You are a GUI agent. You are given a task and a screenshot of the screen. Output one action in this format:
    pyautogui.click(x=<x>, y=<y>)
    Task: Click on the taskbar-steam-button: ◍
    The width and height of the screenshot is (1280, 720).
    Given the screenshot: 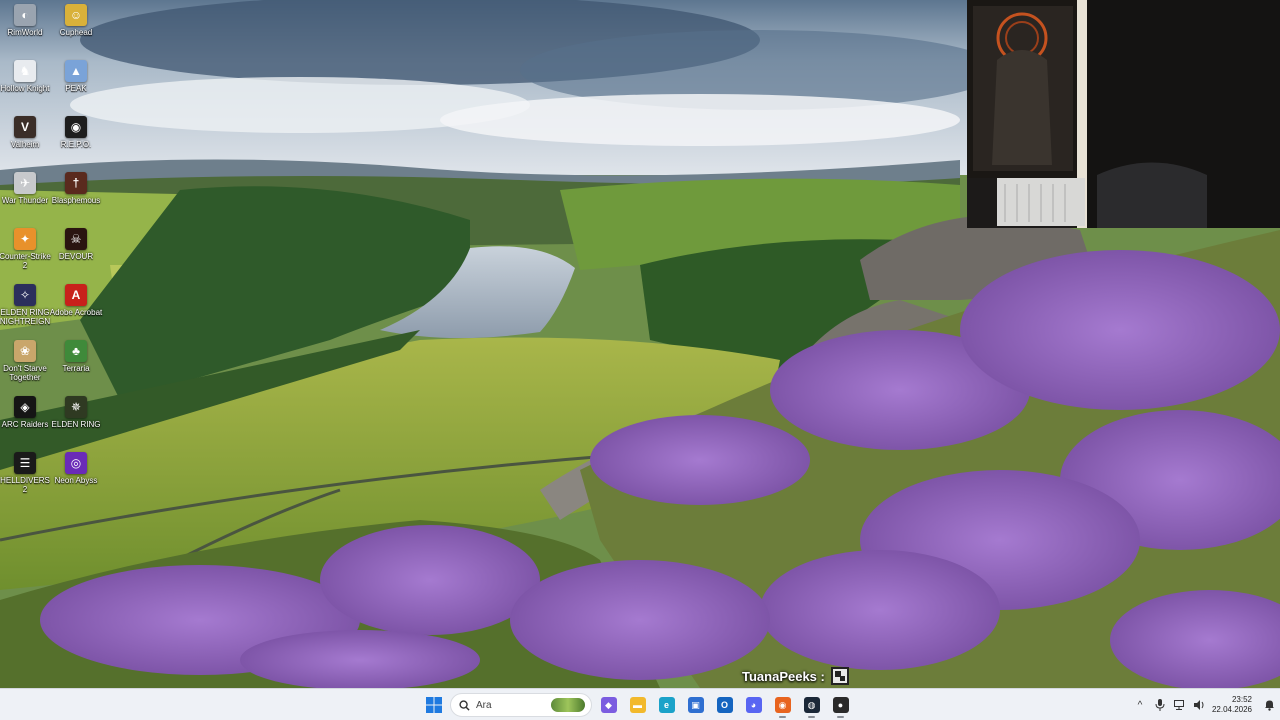 What is the action you would take?
    pyautogui.click(x=811, y=705)
    